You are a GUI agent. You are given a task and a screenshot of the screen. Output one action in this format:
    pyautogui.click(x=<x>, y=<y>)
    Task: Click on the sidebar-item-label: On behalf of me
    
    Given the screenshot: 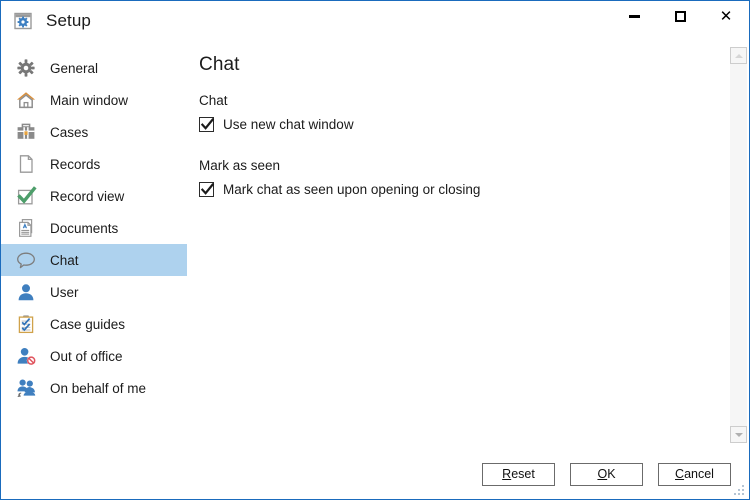 What is the action you would take?
    pyautogui.click(x=98, y=388)
    